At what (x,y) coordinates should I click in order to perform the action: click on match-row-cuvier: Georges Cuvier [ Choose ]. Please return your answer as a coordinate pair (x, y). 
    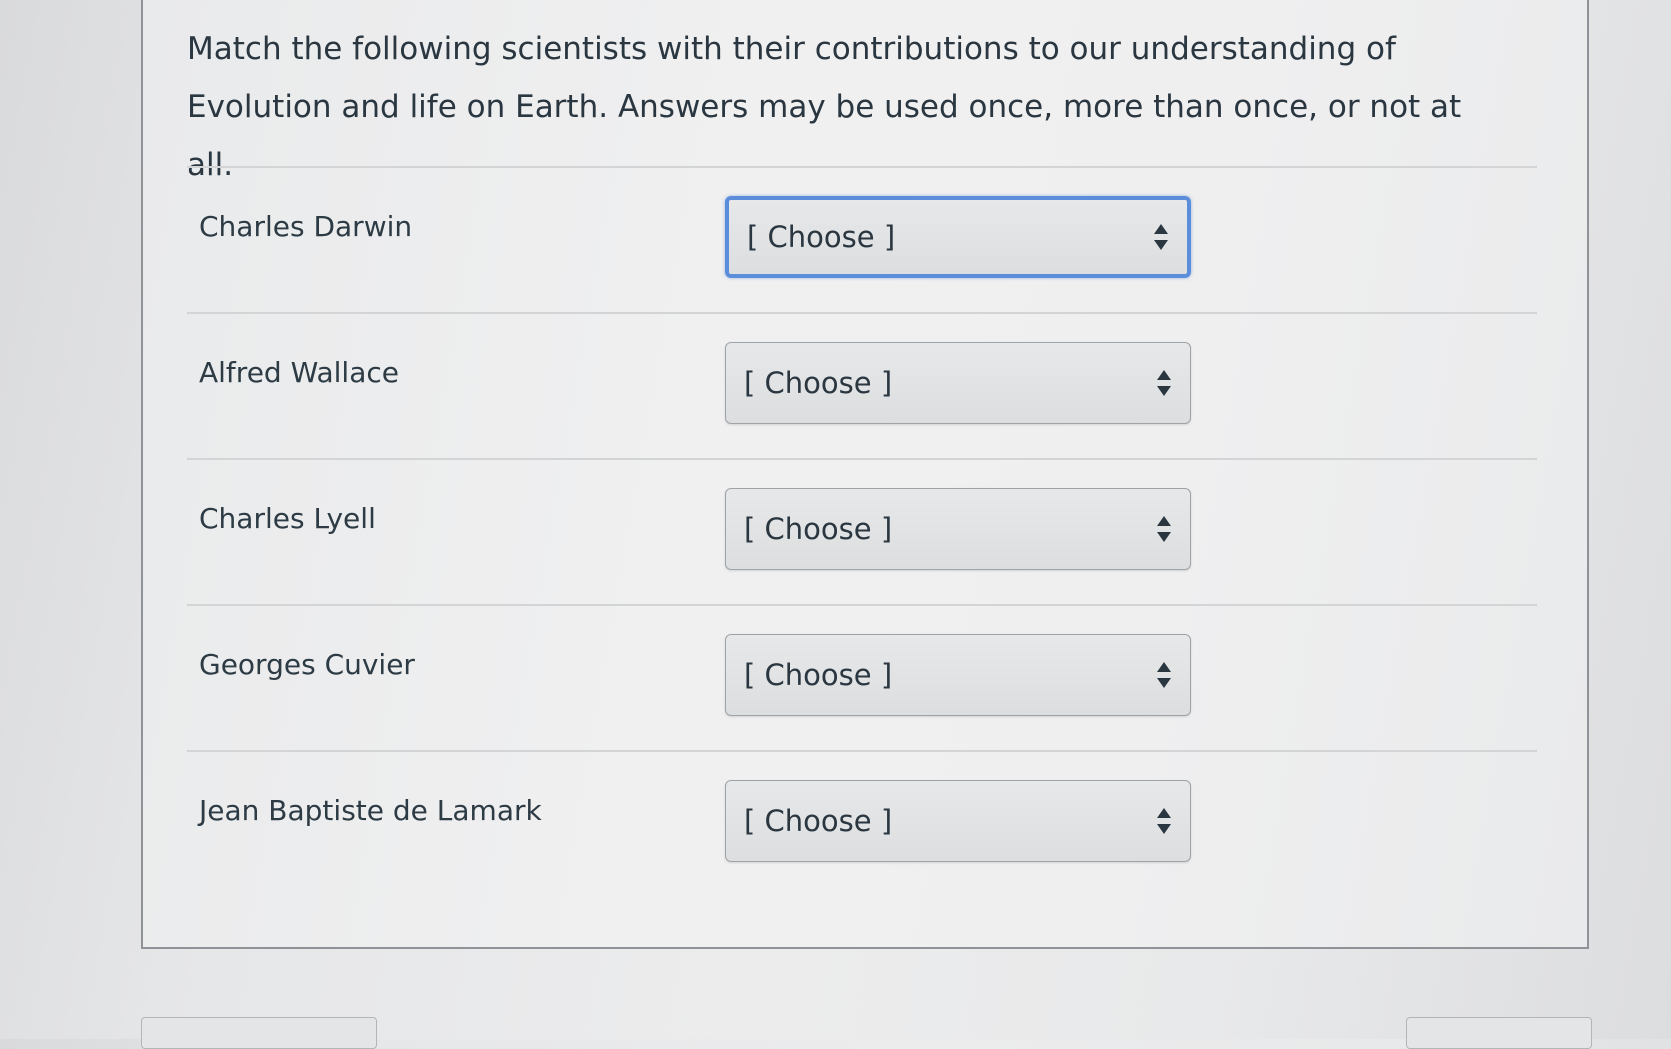
    Looking at the image, I should click on (862, 684).